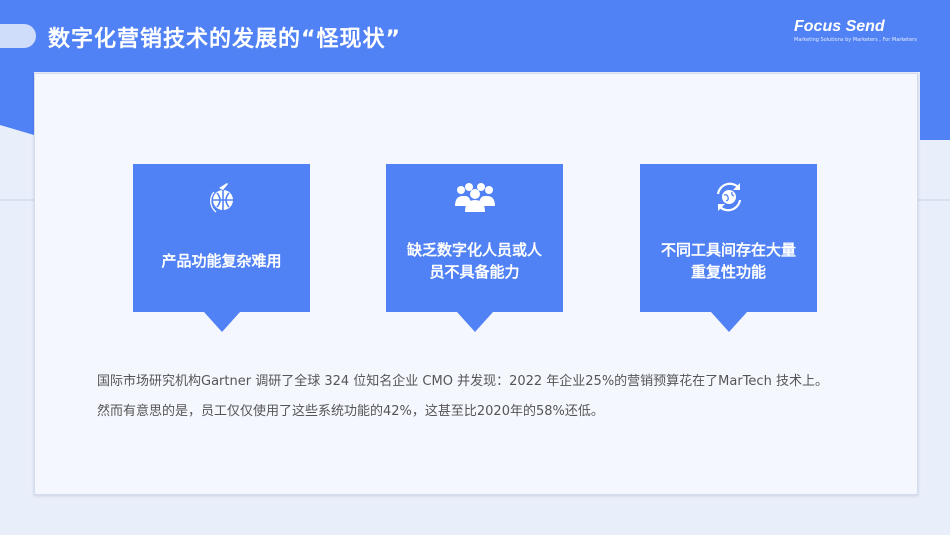 The image size is (950, 535). What do you see at coordinates (18, 36) in the screenshot?
I see `title-accent-pill` at bounding box center [18, 36].